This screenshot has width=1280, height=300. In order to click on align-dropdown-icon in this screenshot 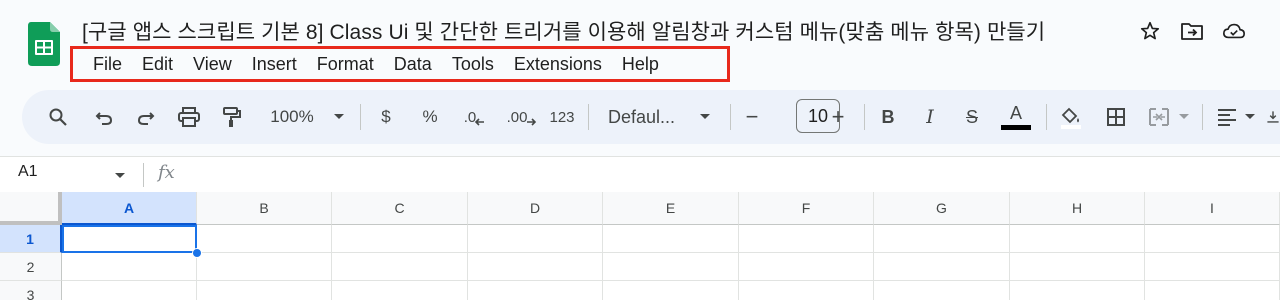, I will do `click(1250, 117)`.